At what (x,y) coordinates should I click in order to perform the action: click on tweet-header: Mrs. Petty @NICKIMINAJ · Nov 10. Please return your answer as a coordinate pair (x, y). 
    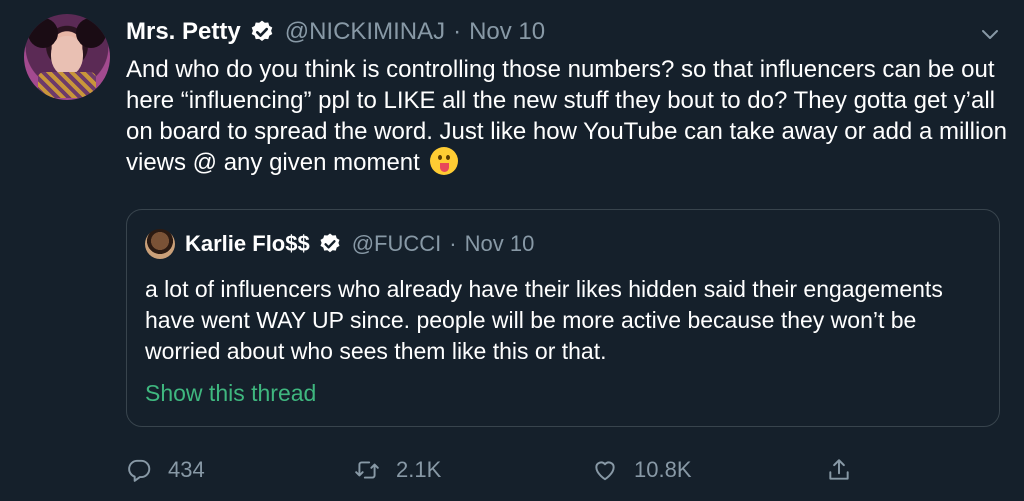
    Looking at the image, I should click on (335, 32).